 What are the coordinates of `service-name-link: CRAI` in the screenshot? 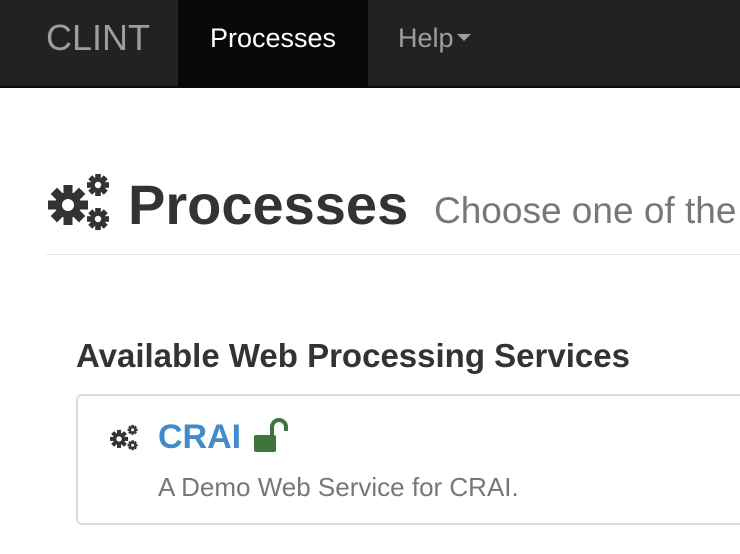 It's located at (199, 437).